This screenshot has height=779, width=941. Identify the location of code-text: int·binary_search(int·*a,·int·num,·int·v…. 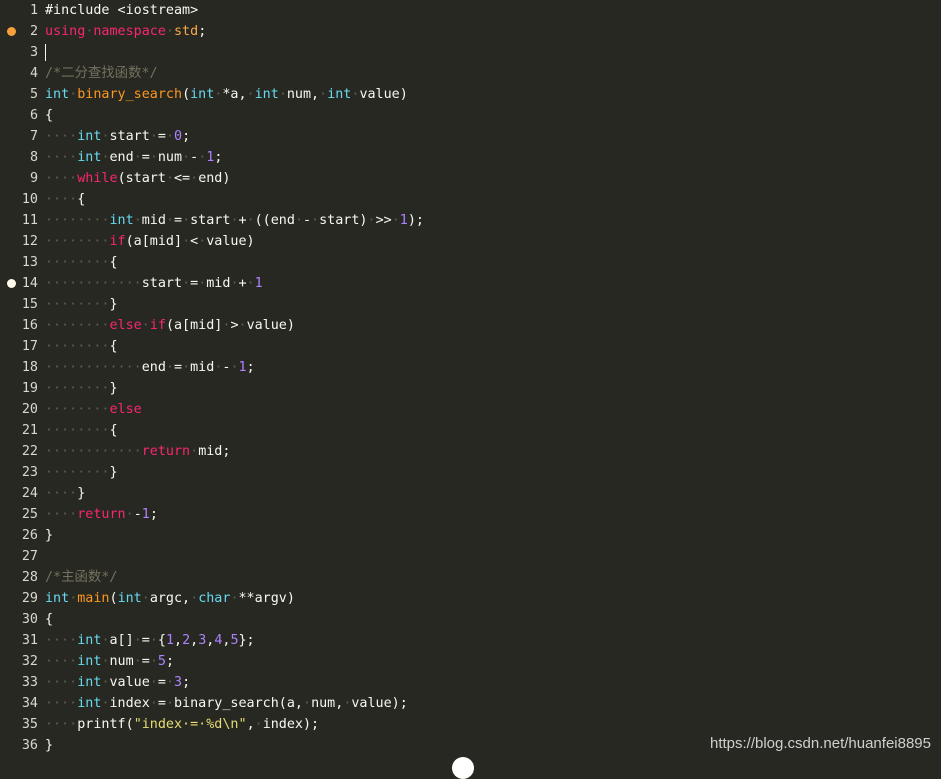
(226, 94).